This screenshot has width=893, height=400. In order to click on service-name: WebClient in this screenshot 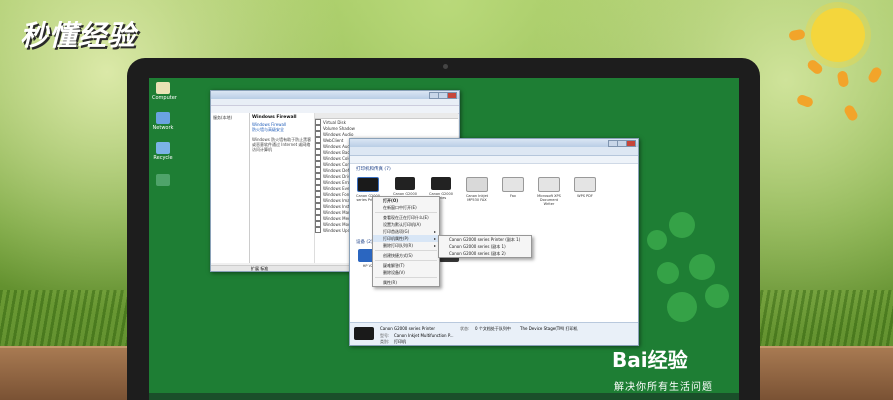, I will do `click(333, 140)`.